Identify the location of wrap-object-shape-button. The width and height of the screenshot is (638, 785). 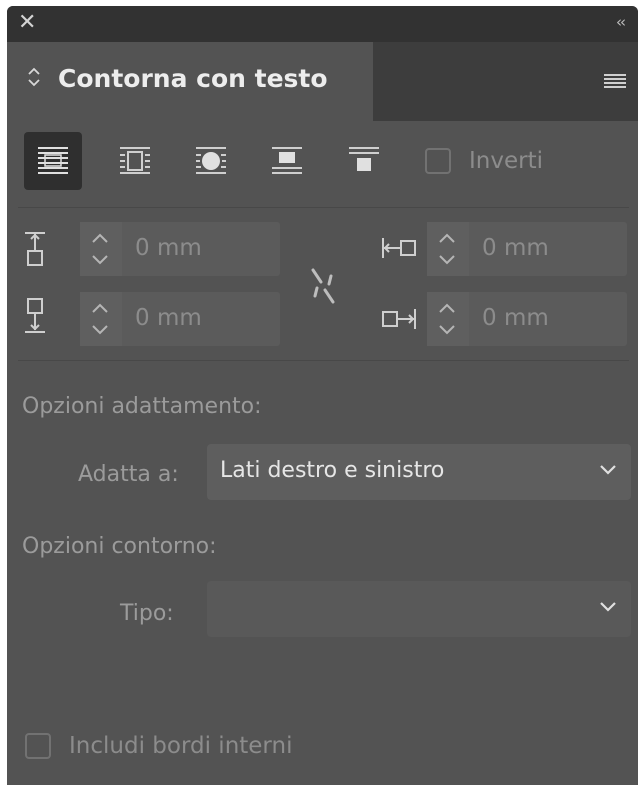
(211, 161).